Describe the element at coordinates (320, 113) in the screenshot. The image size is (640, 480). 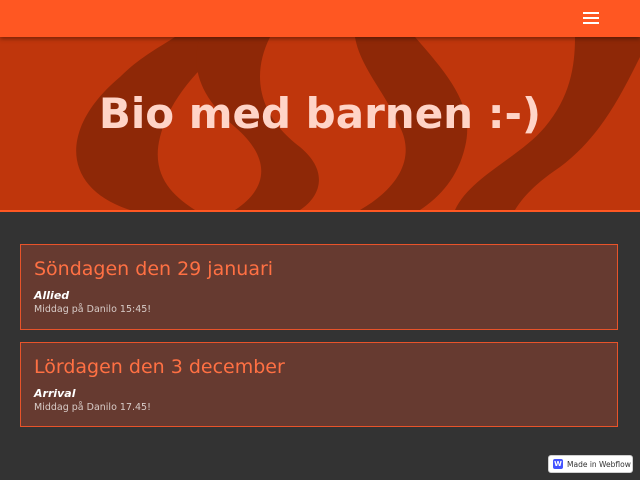
I see `page-title: Bio med barnen :-)` at that location.